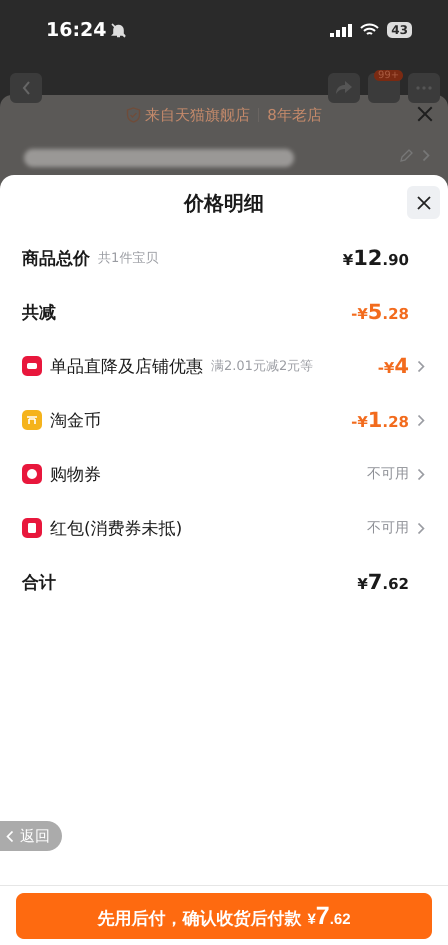  Describe the element at coordinates (116, 529) in the screenshot. I see `row-label: 红包(消费券未抵)` at that location.